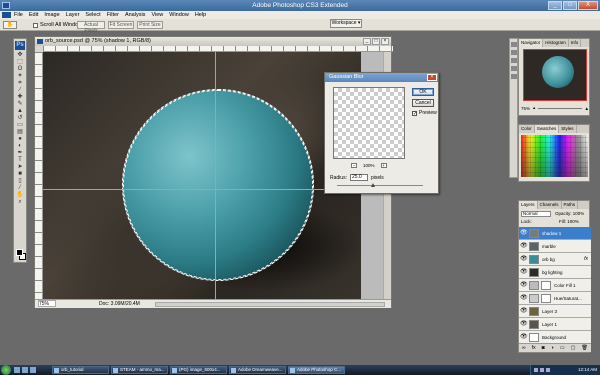 This screenshot has height=375, width=600. What do you see at coordinates (556, 43) in the screenshot?
I see `tab-histogram: Histogram` at bounding box center [556, 43].